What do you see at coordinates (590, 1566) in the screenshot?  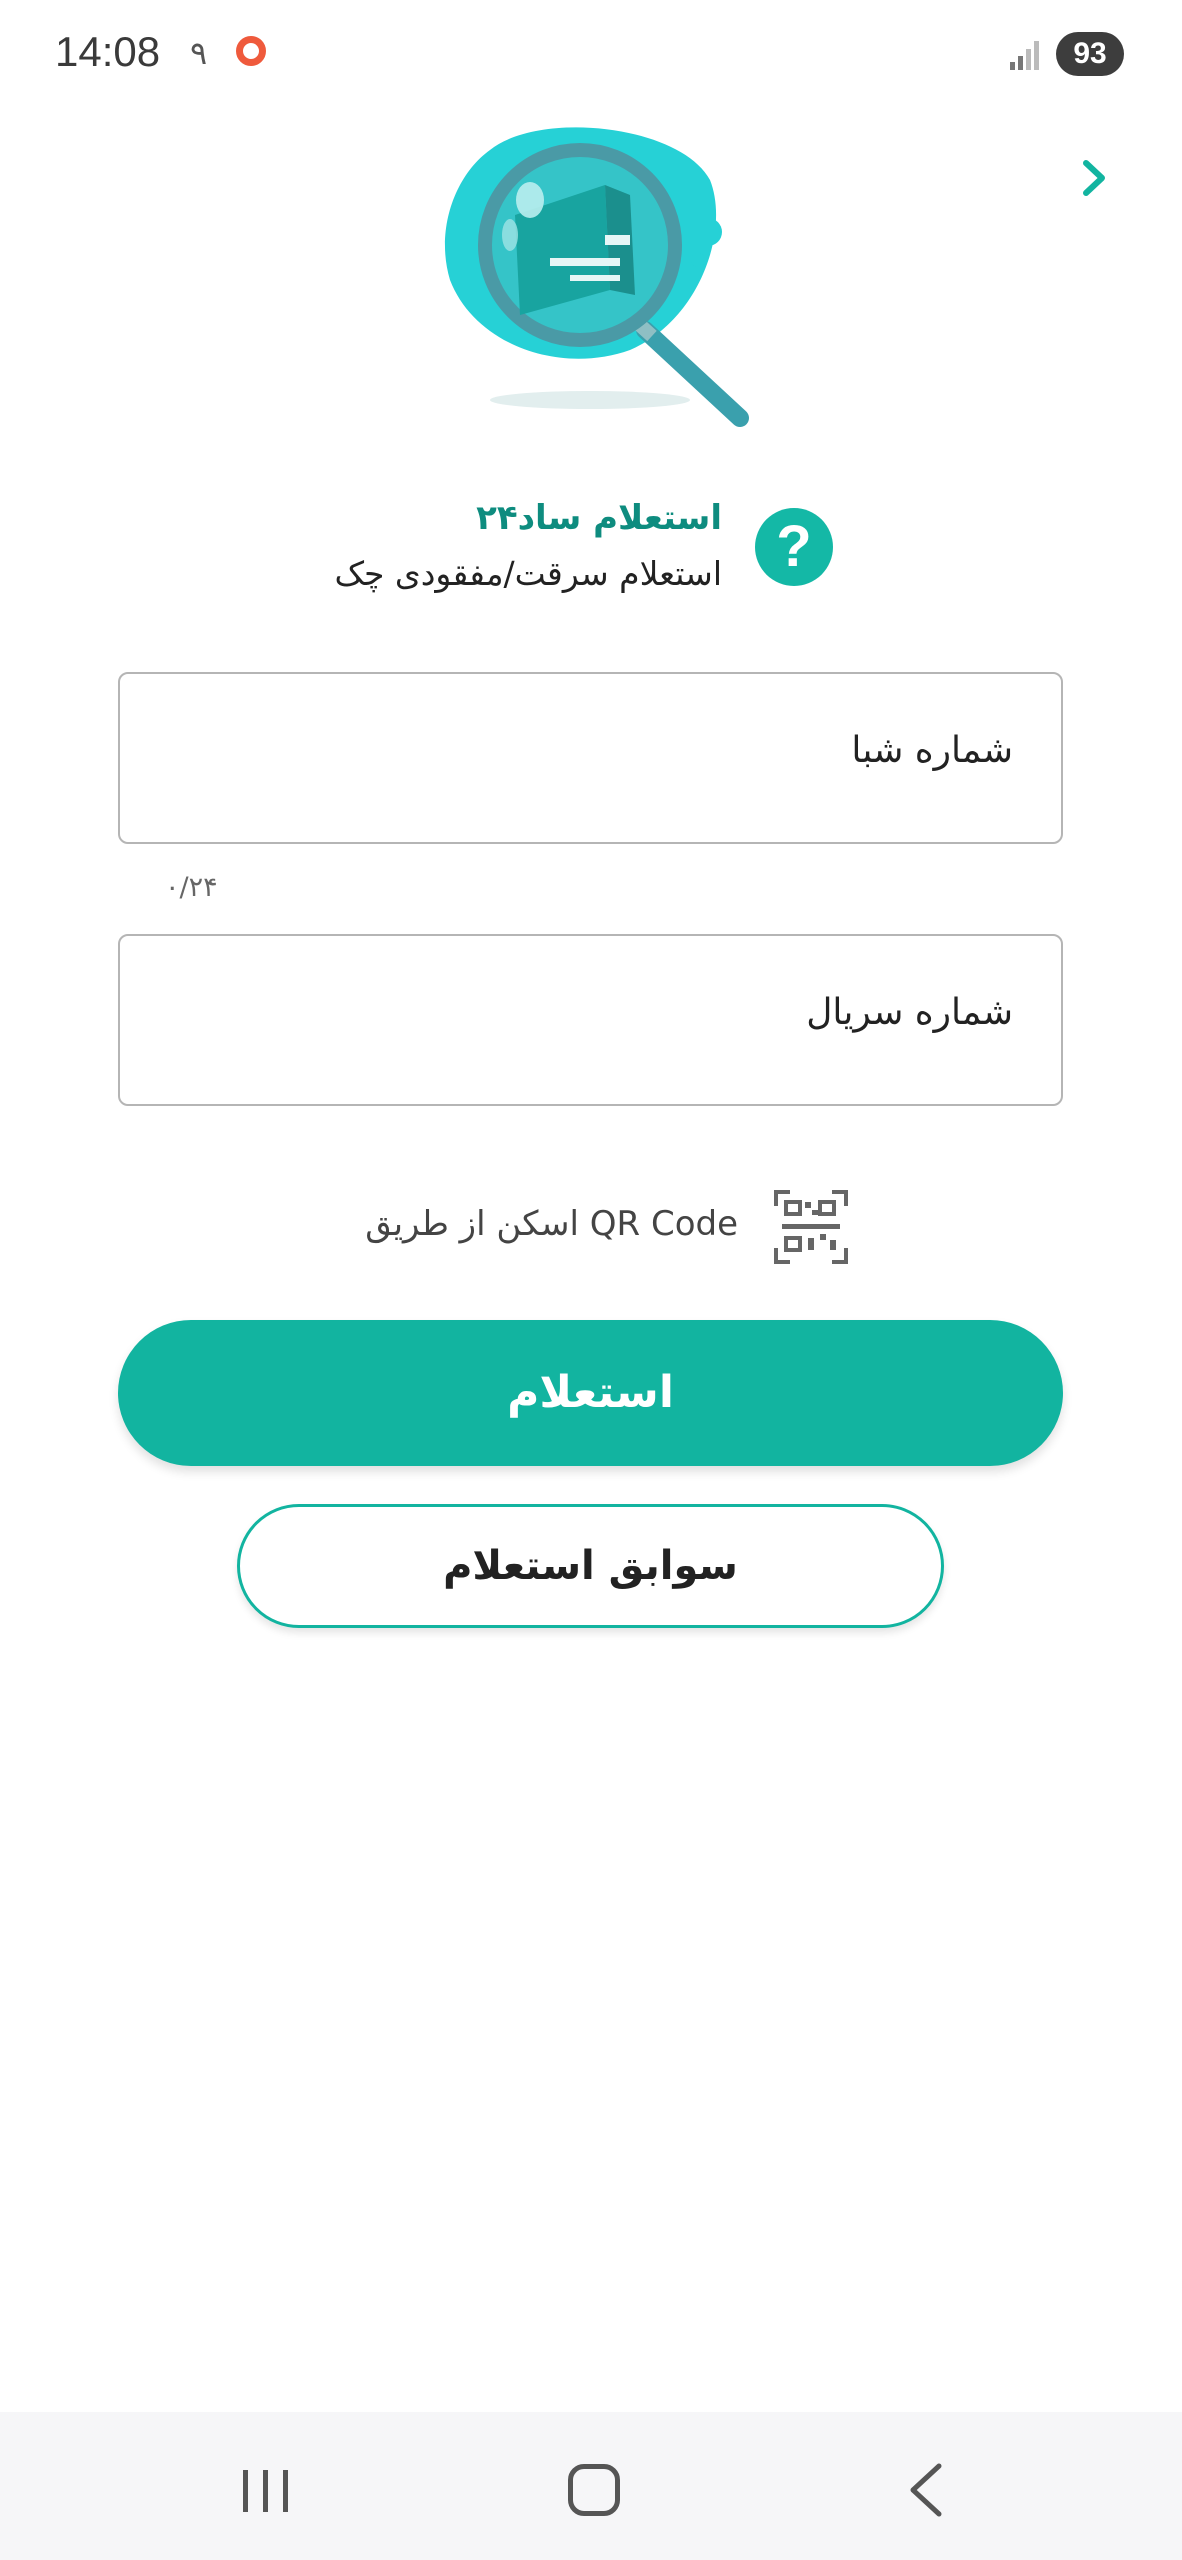 I see `inquiry-history-button: سوابق استعلام` at bounding box center [590, 1566].